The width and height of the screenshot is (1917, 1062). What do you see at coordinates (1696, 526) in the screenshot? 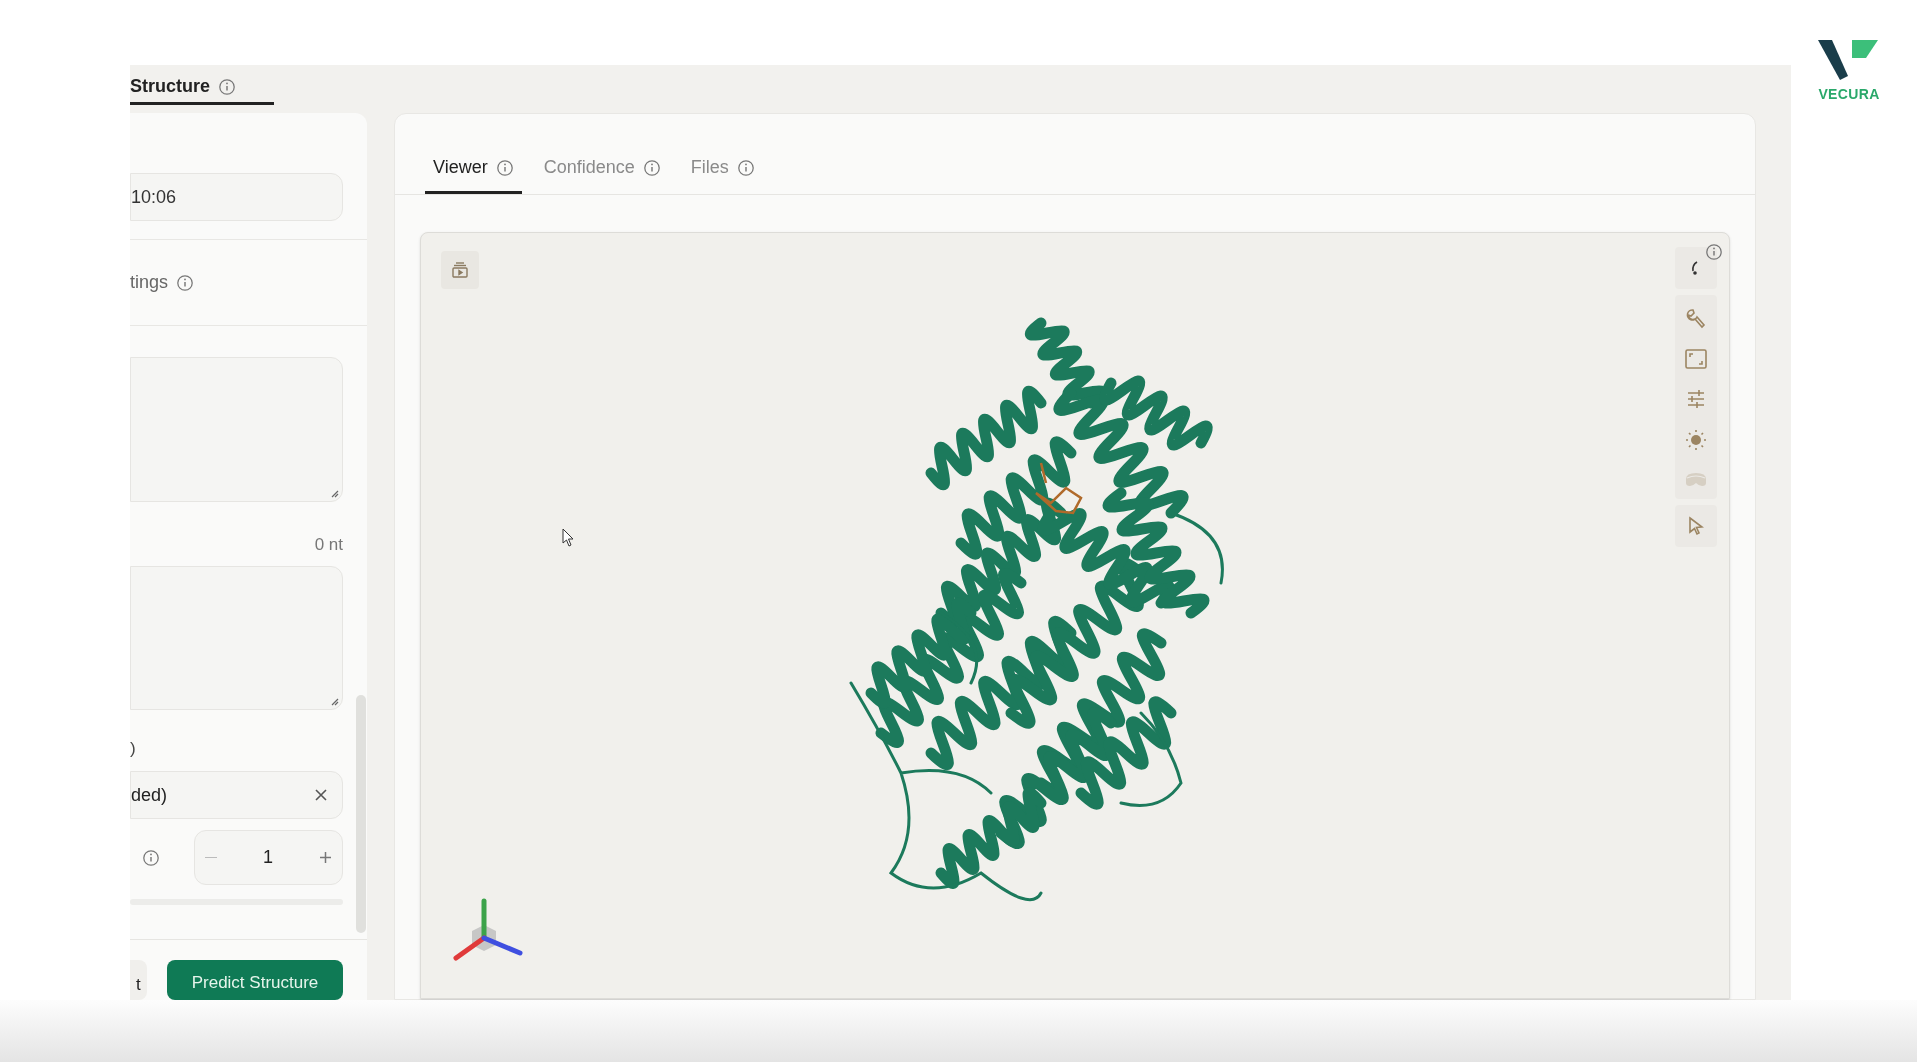
I see `pointer-icon` at bounding box center [1696, 526].